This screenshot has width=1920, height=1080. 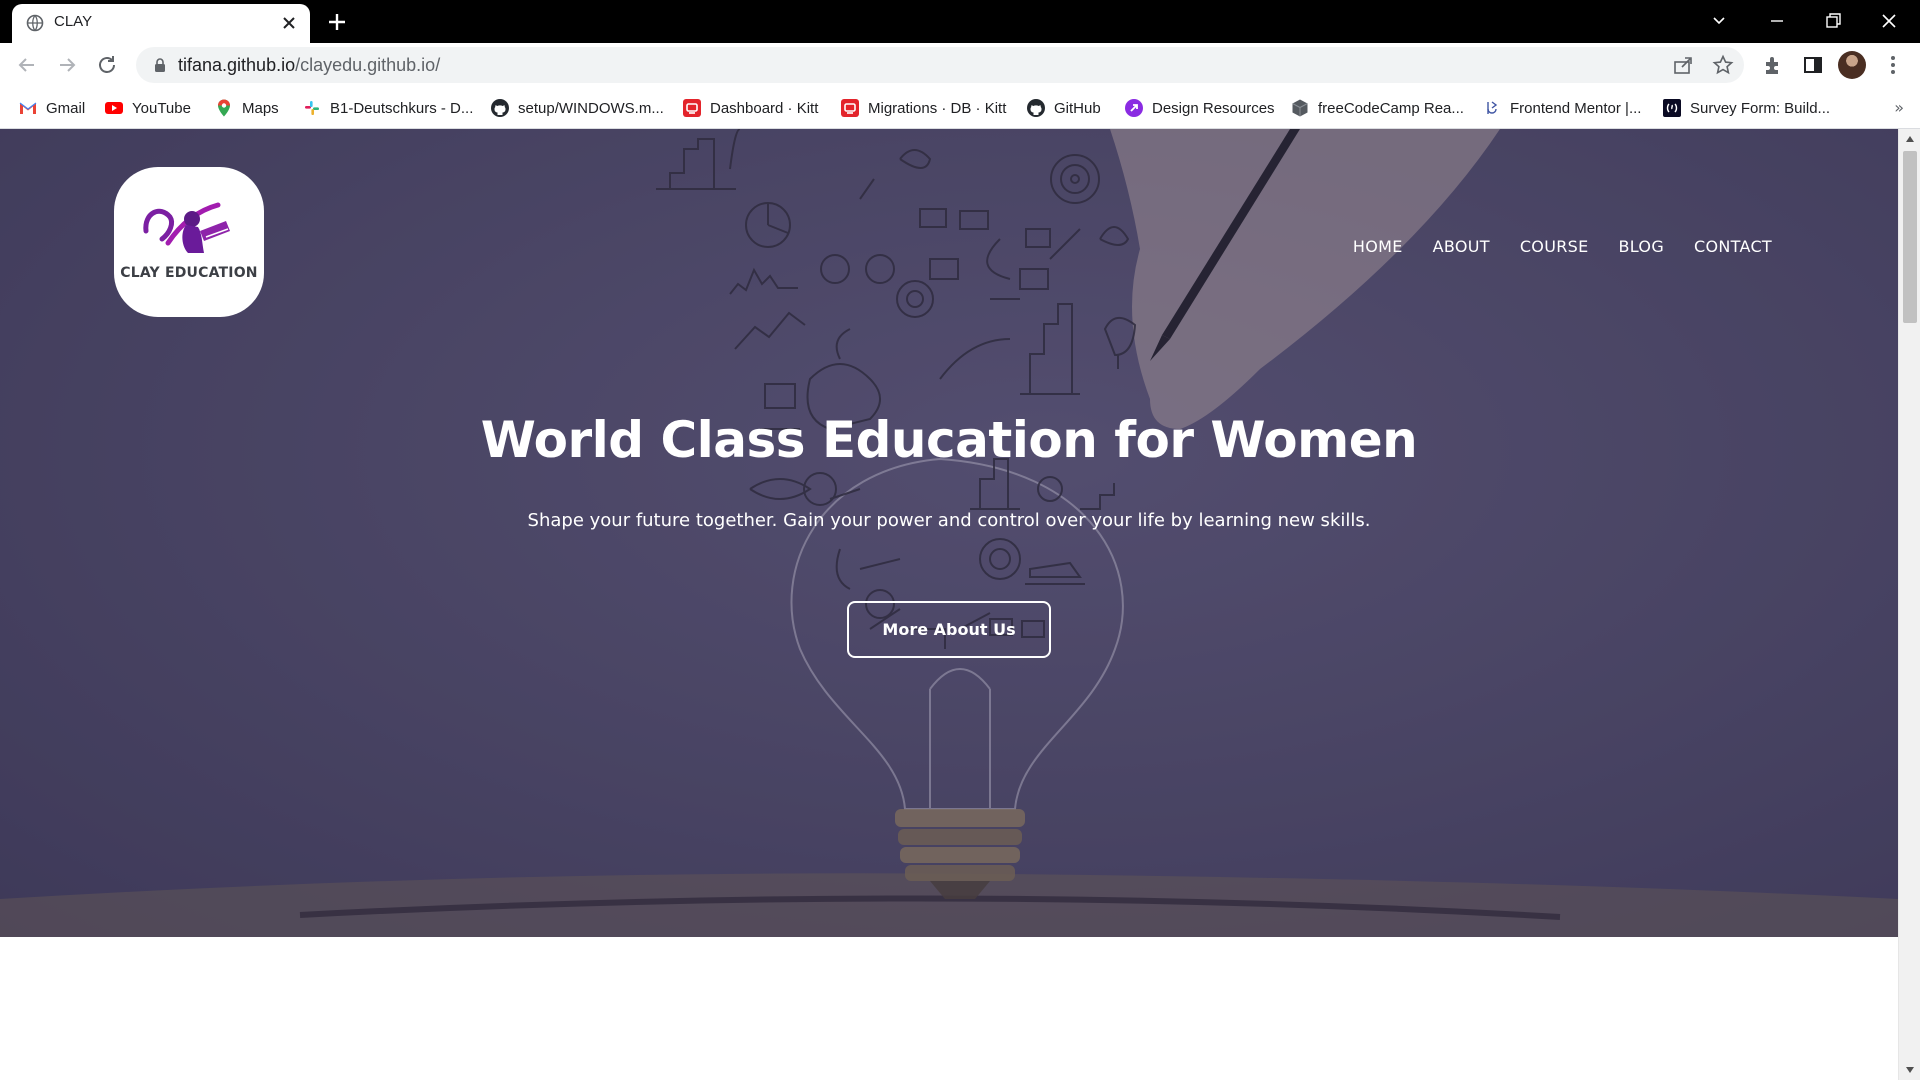 I want to click on bookmark-design-resources: Design Resources, so click(x=1199, y=108).